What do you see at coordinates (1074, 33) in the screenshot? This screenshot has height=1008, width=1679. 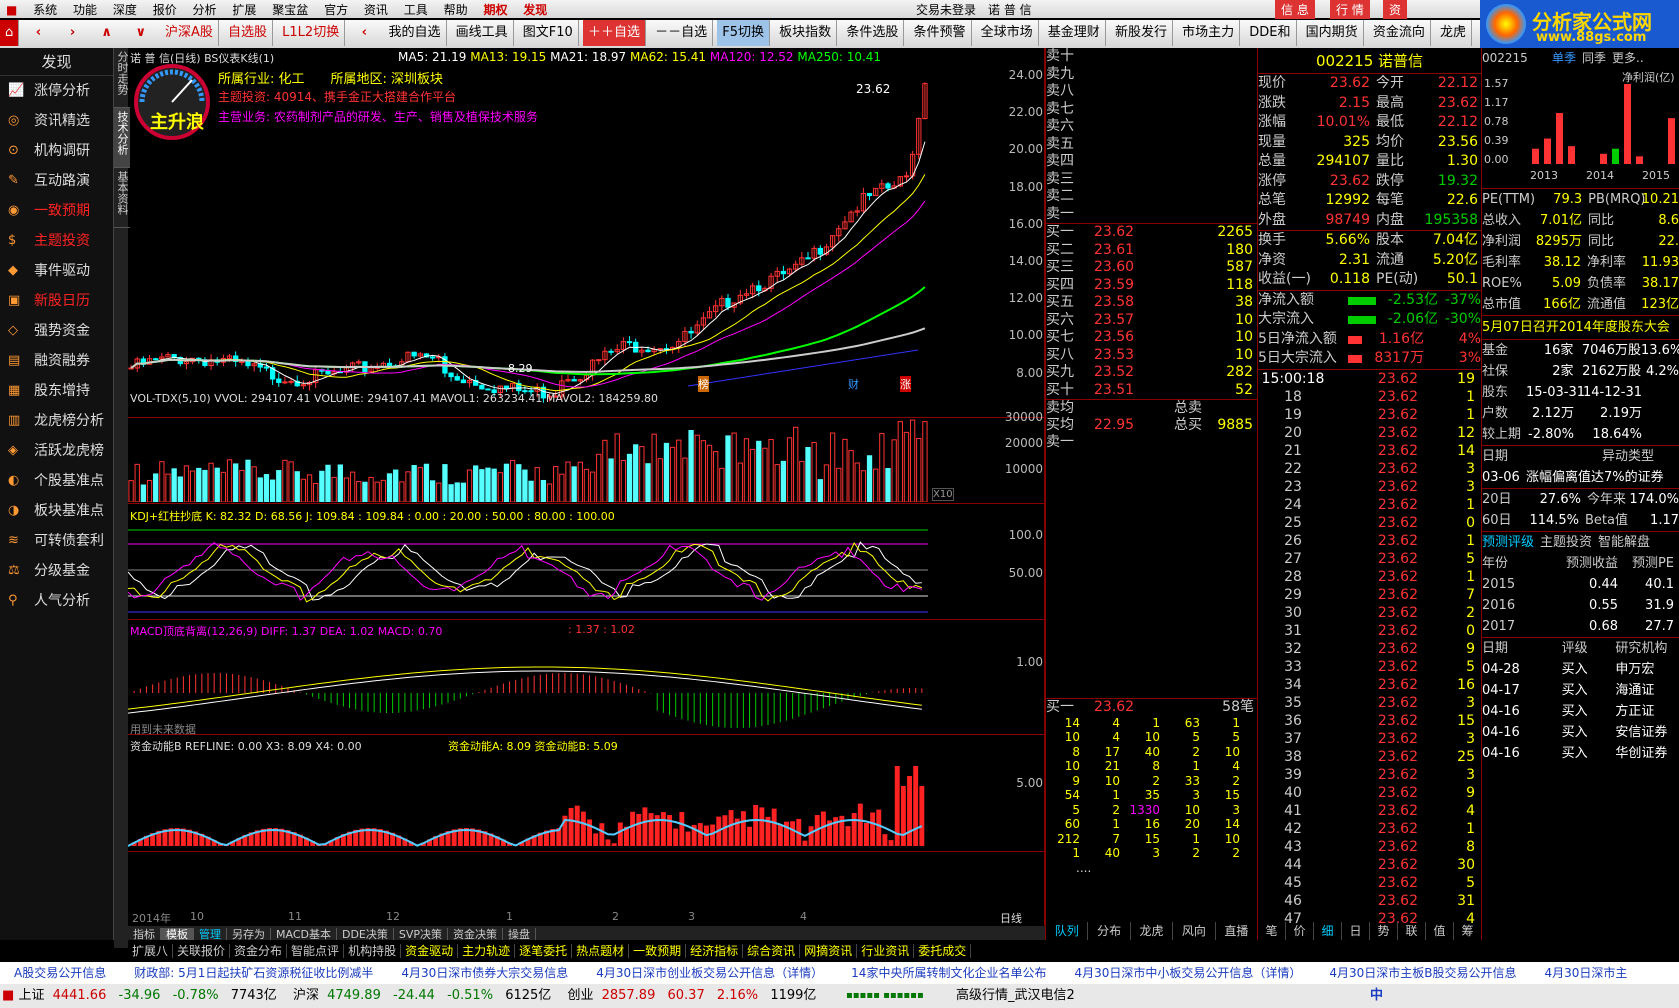 I see `tb-fund: 基金理财` at bounding box center [1074, 33].